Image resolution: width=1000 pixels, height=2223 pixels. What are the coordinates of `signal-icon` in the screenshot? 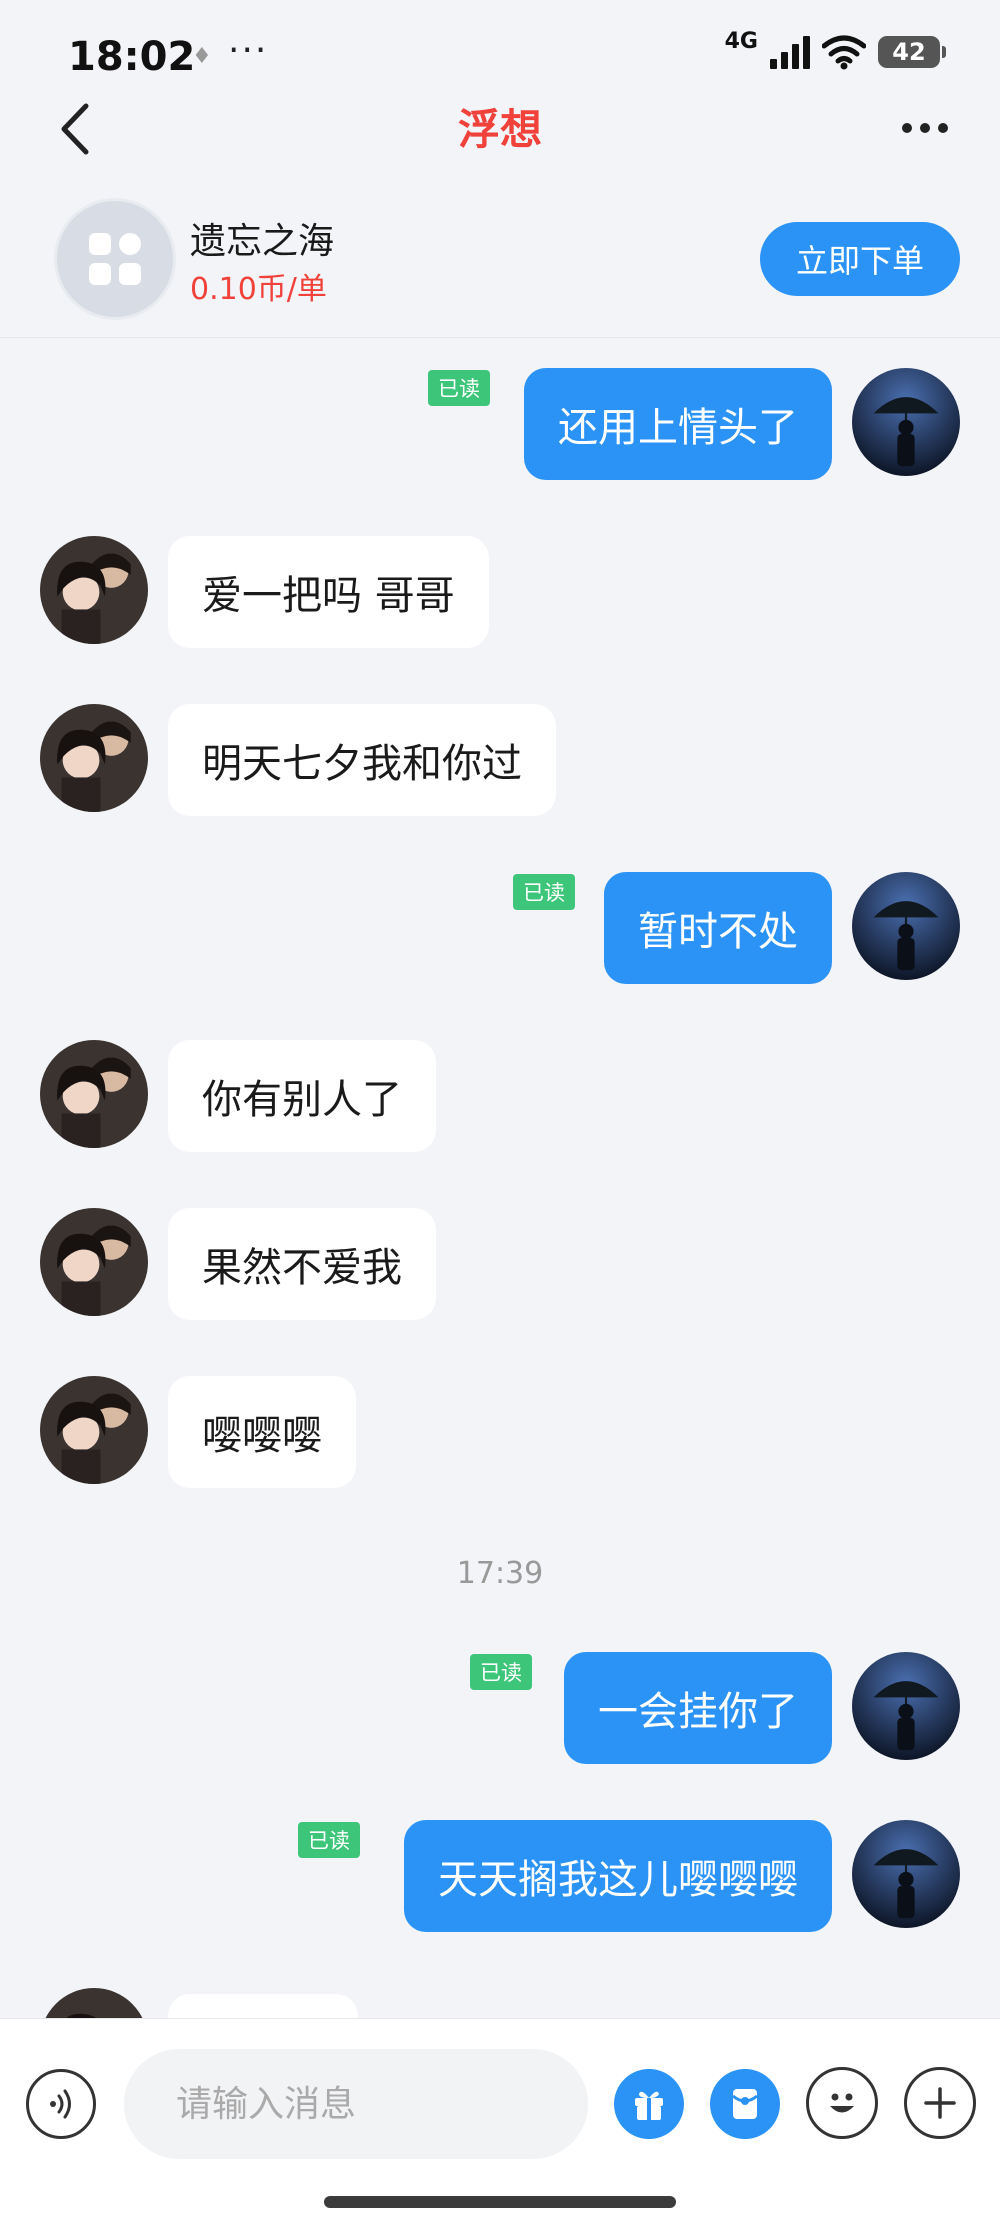 It's located at (790, 52).